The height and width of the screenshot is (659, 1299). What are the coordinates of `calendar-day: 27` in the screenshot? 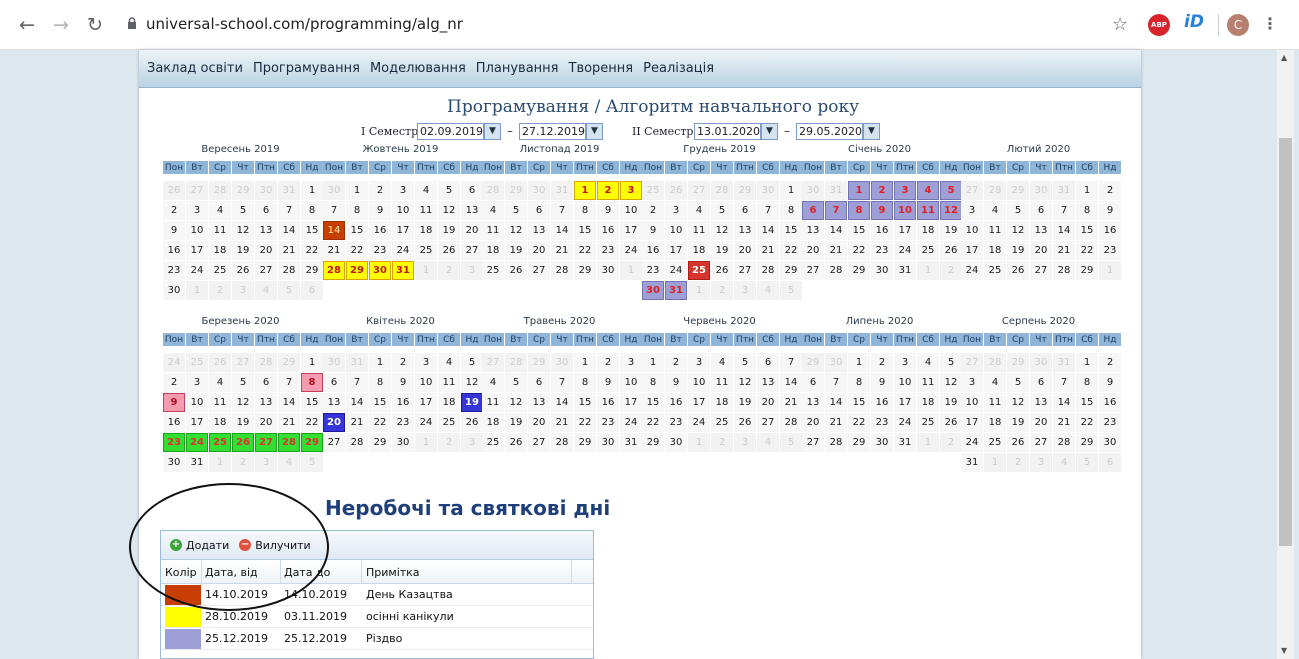 It's located at (266, 442).